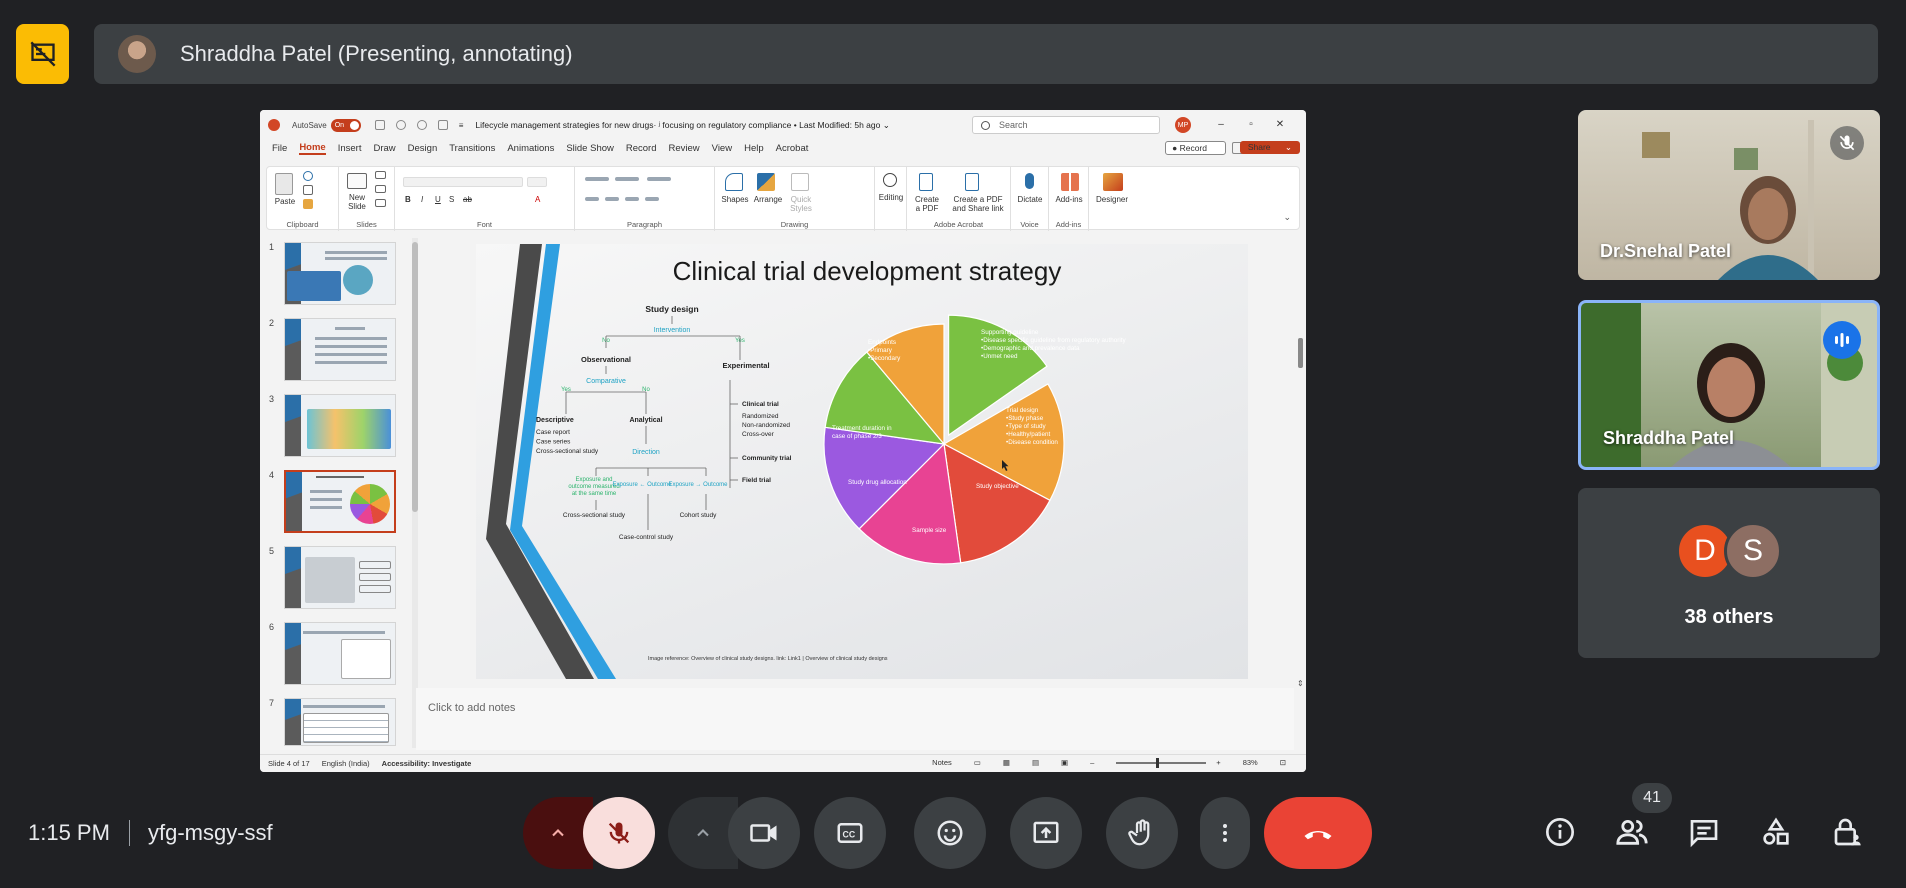 The width and height of the screenshot is (1906, 888). I want to click on menu-slide-show: Slide Show, so click(590, 148).